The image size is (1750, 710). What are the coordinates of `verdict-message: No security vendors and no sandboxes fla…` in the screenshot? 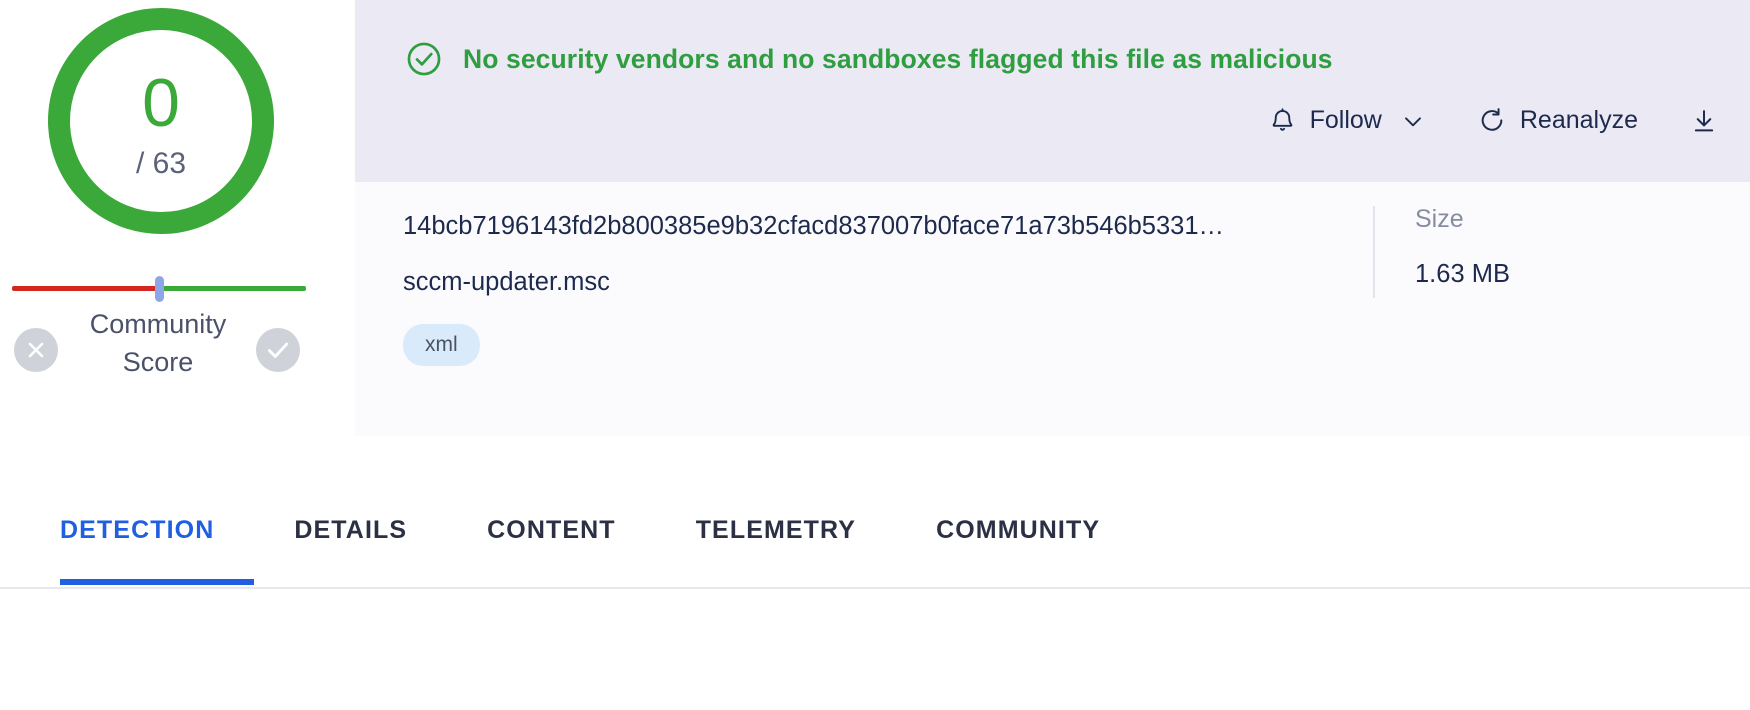 It's located at (898, 58).